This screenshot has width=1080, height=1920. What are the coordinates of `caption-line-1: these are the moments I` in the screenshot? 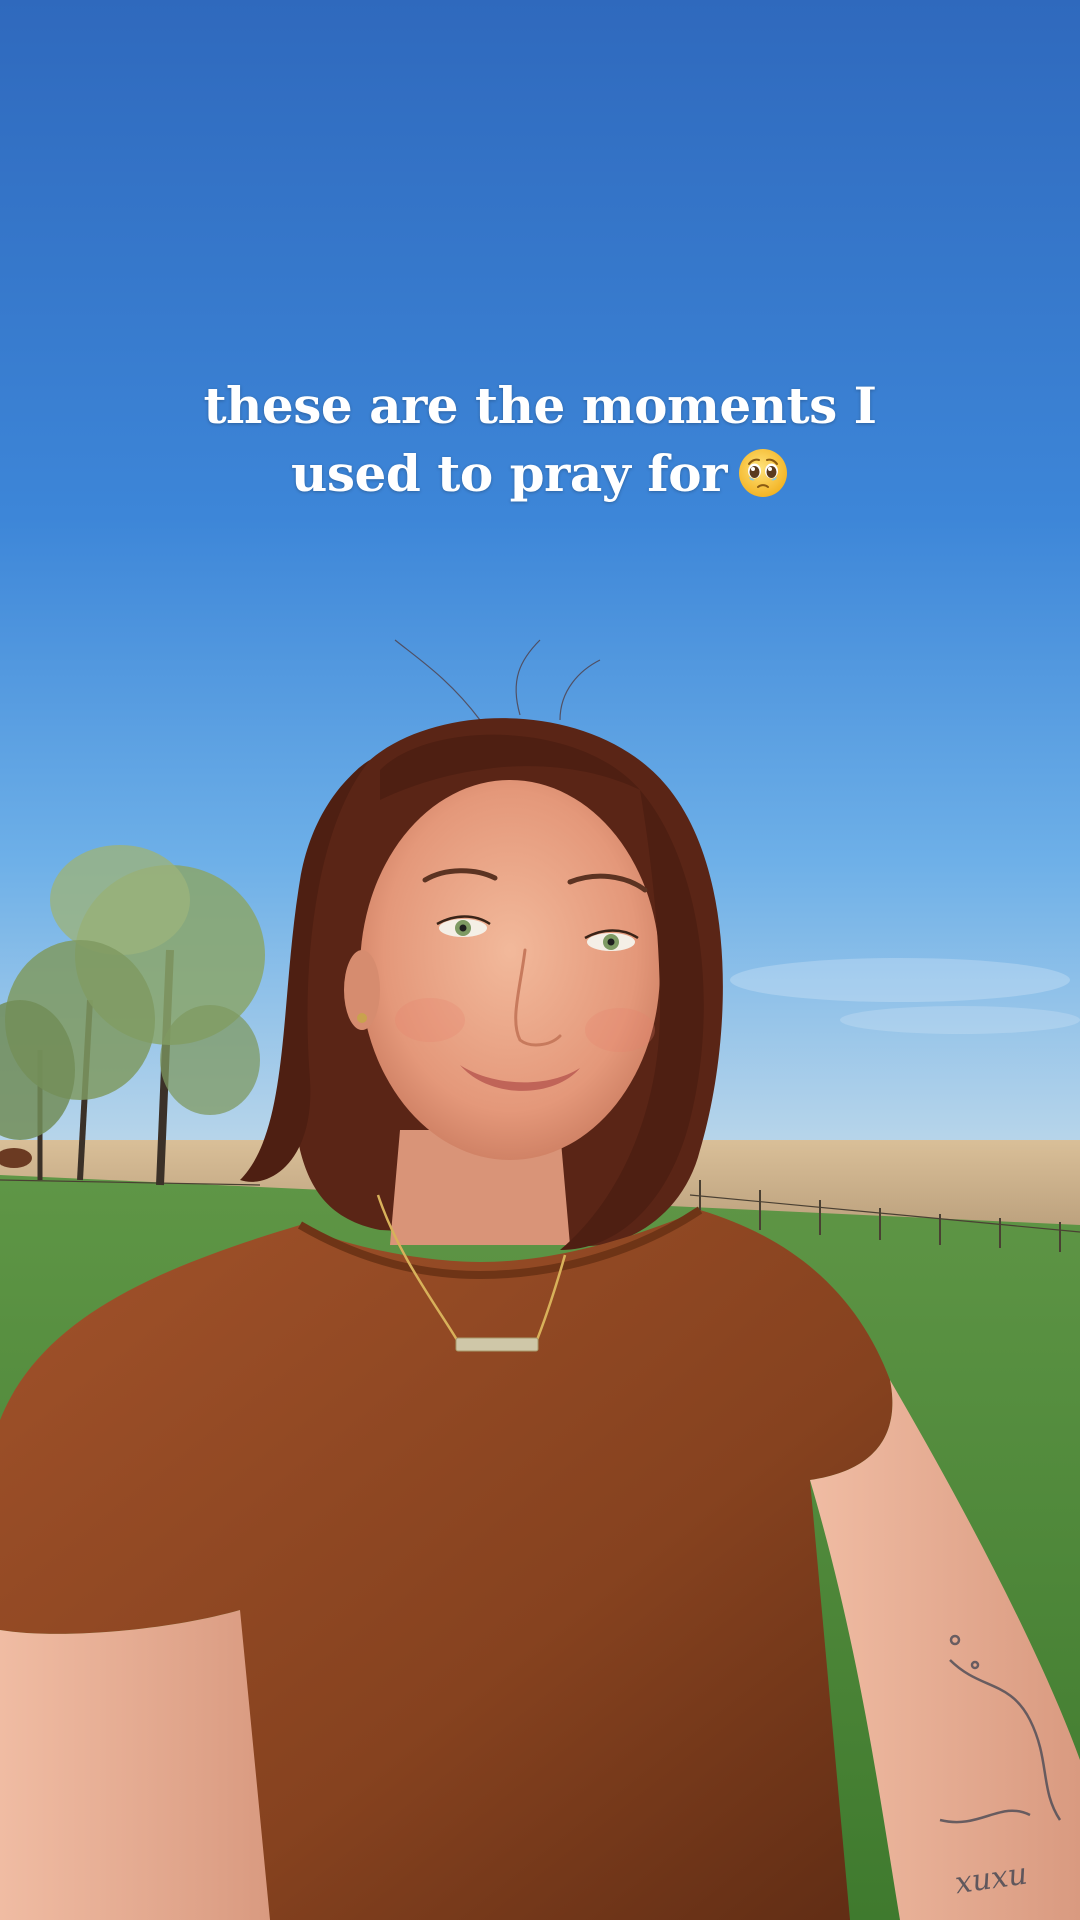 It's located at (540, 405).